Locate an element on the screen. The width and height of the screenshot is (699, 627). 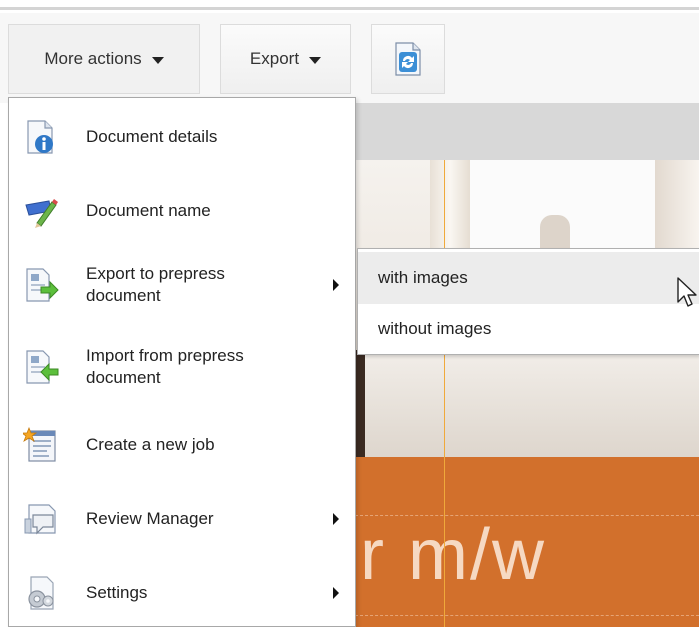
layout-guide-line is located at coordinates (444, 393).